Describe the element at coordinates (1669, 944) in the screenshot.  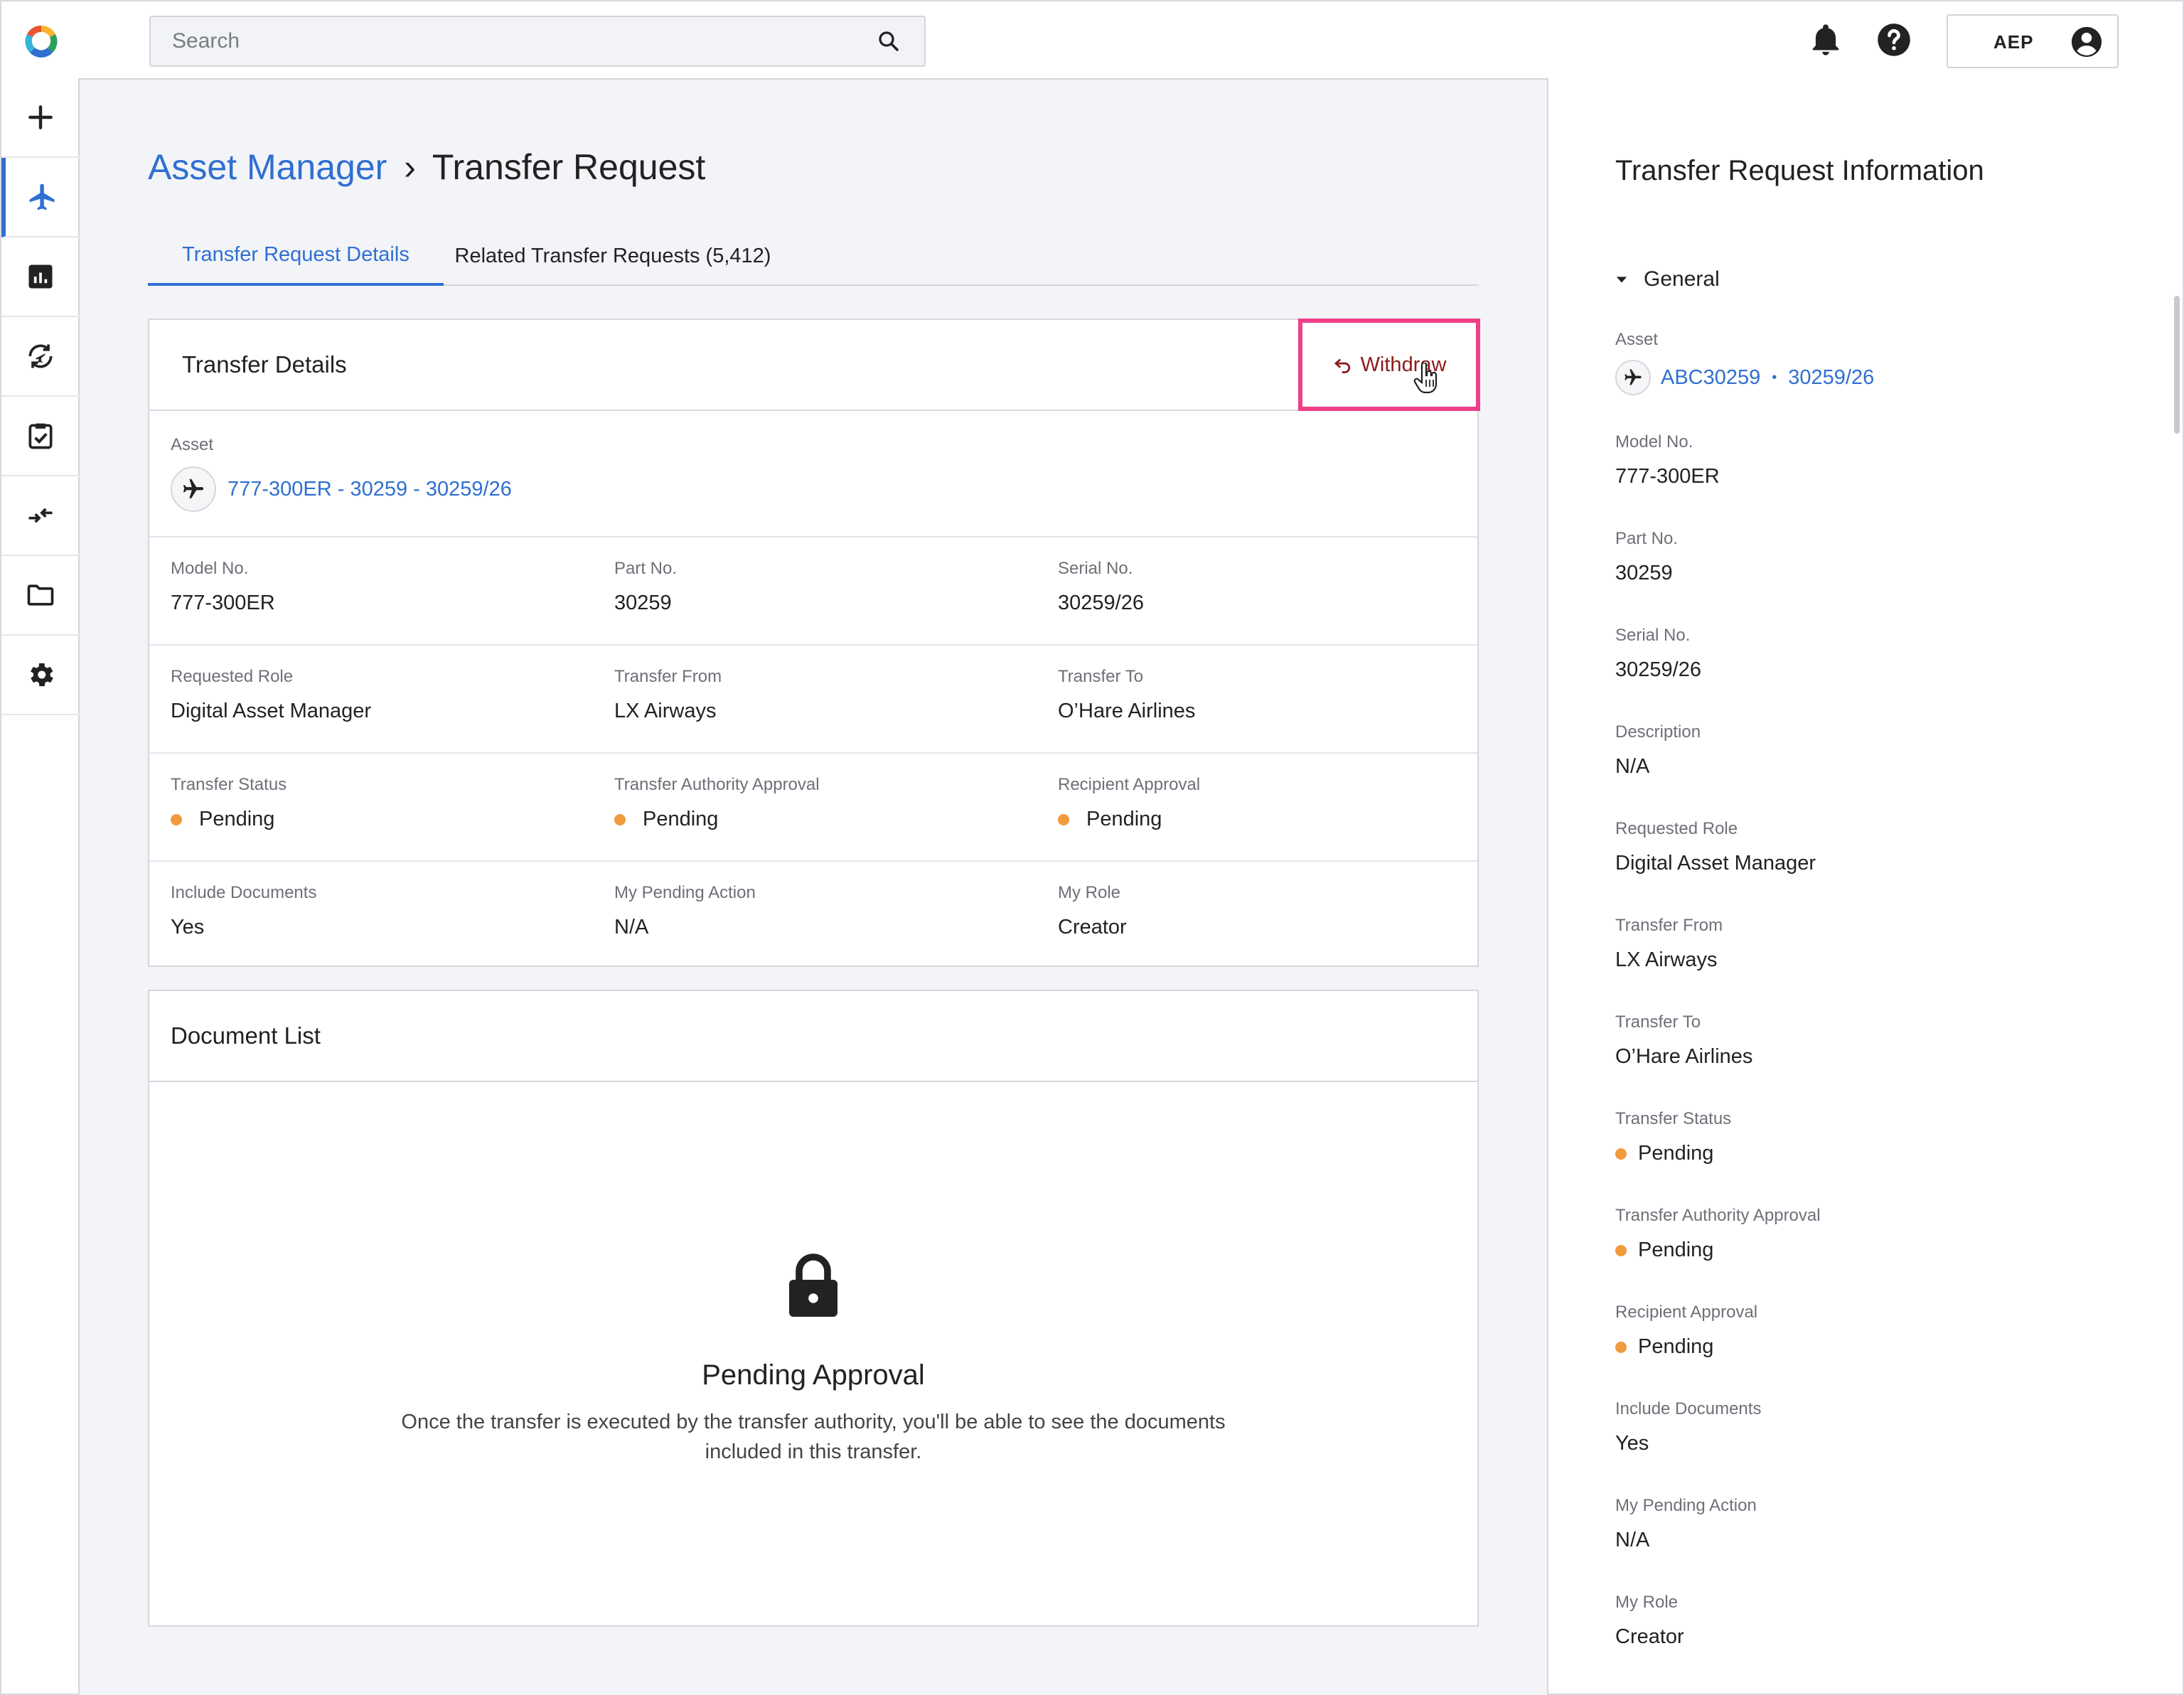
I see `info-transfer-from: Transfer From LX Airways` at that location.